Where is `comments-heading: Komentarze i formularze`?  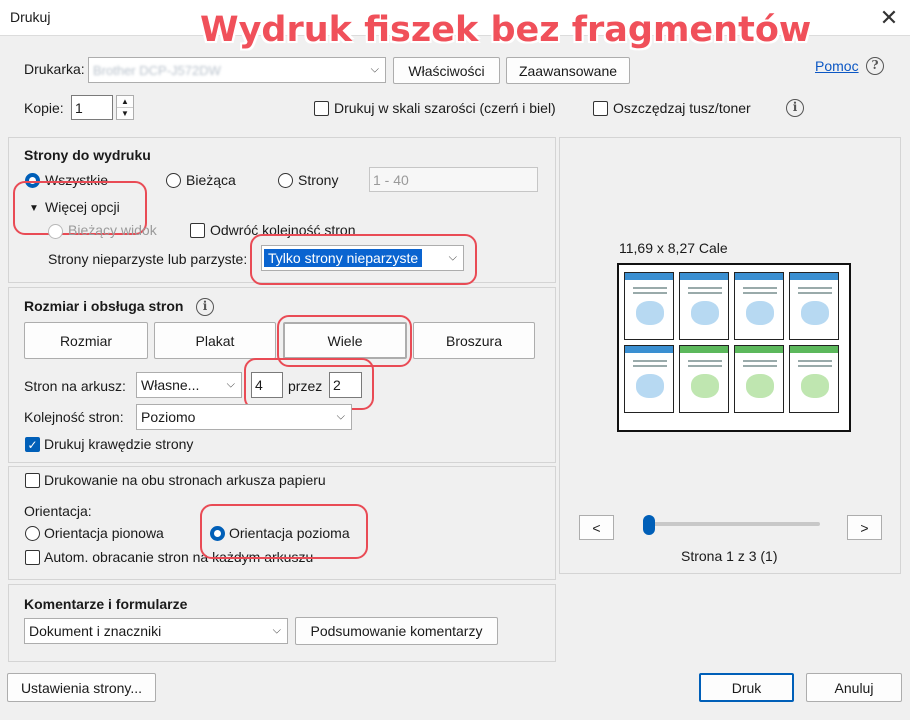
comments-heading: Komentarze i formularze is located at coordinates (106, 604).